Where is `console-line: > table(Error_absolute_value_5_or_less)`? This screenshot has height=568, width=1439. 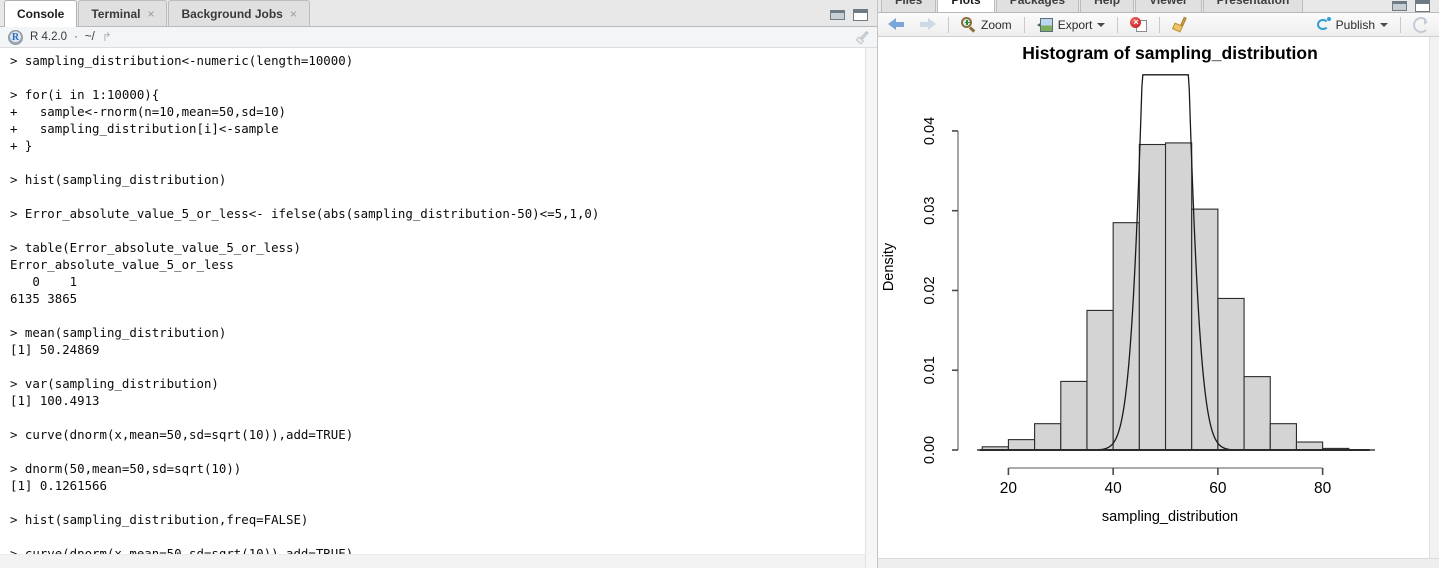 console-line: > table(Error_absolute_value_5_or_less) is located at coordinates (155, 247).